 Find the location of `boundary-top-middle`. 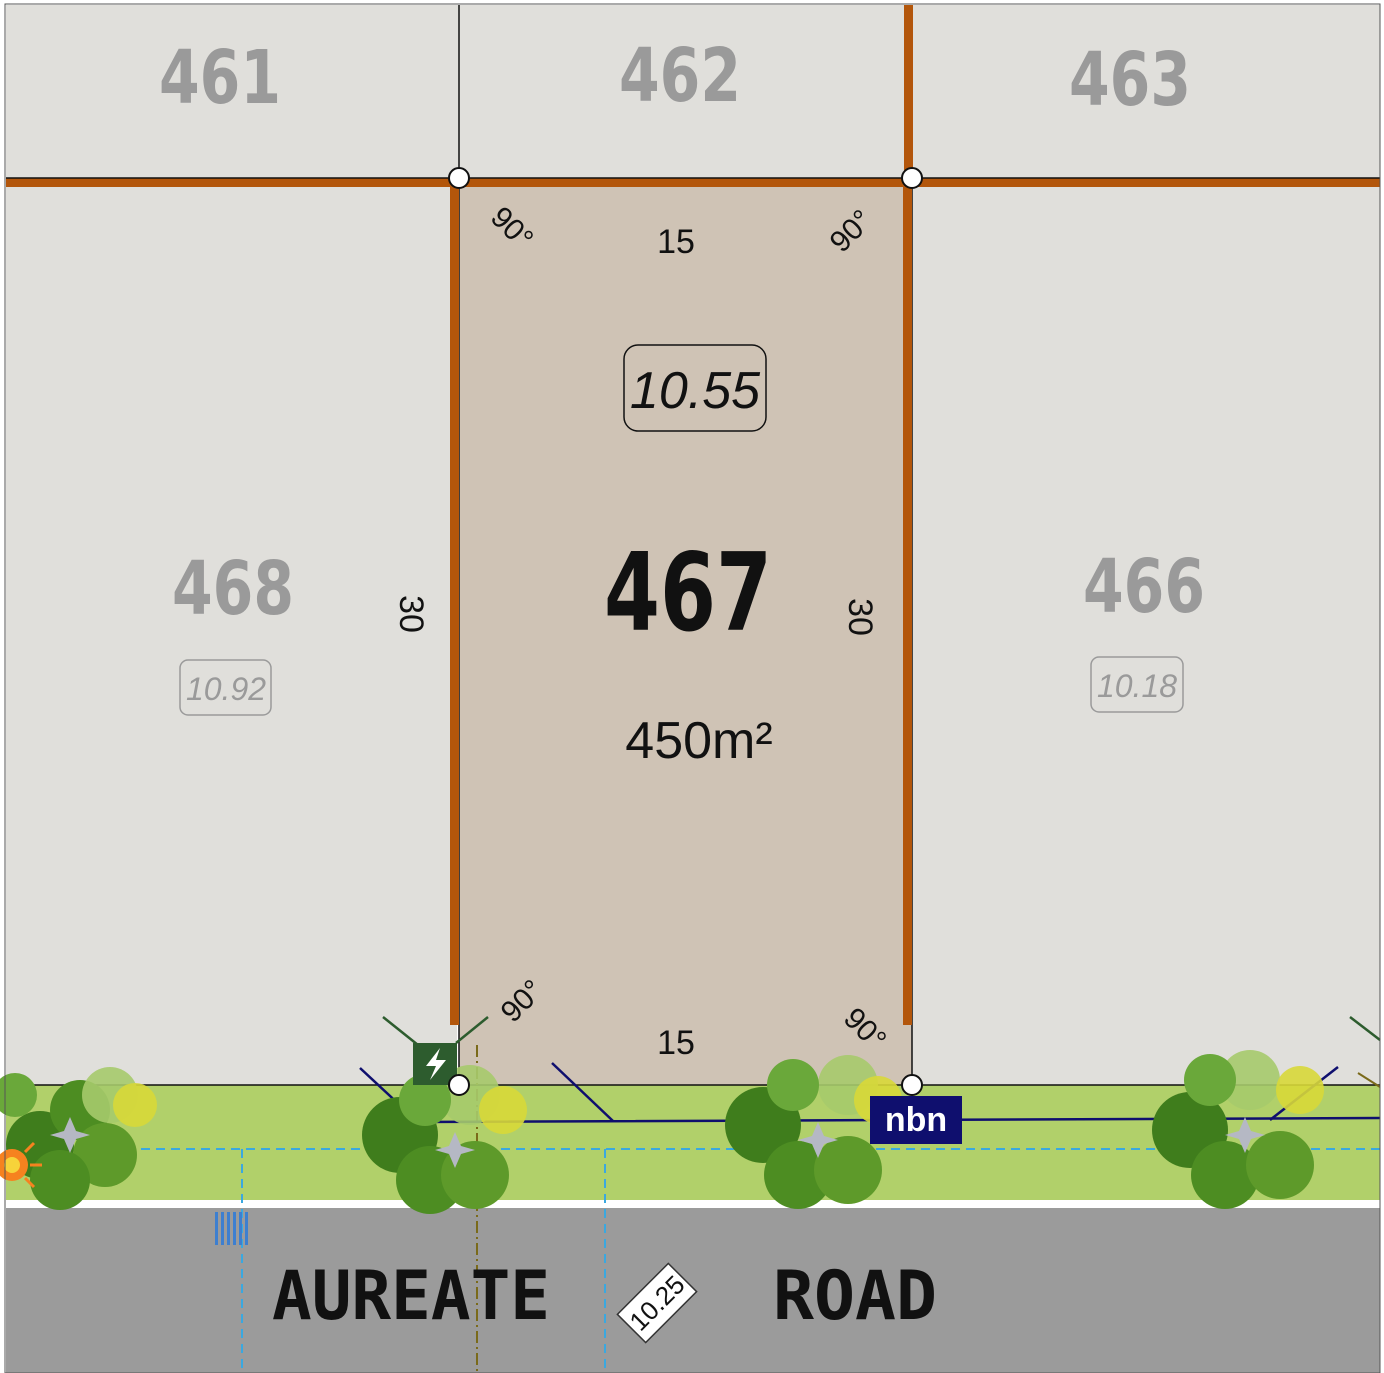

boundary-top-middle is located at coordinates (685, 182).